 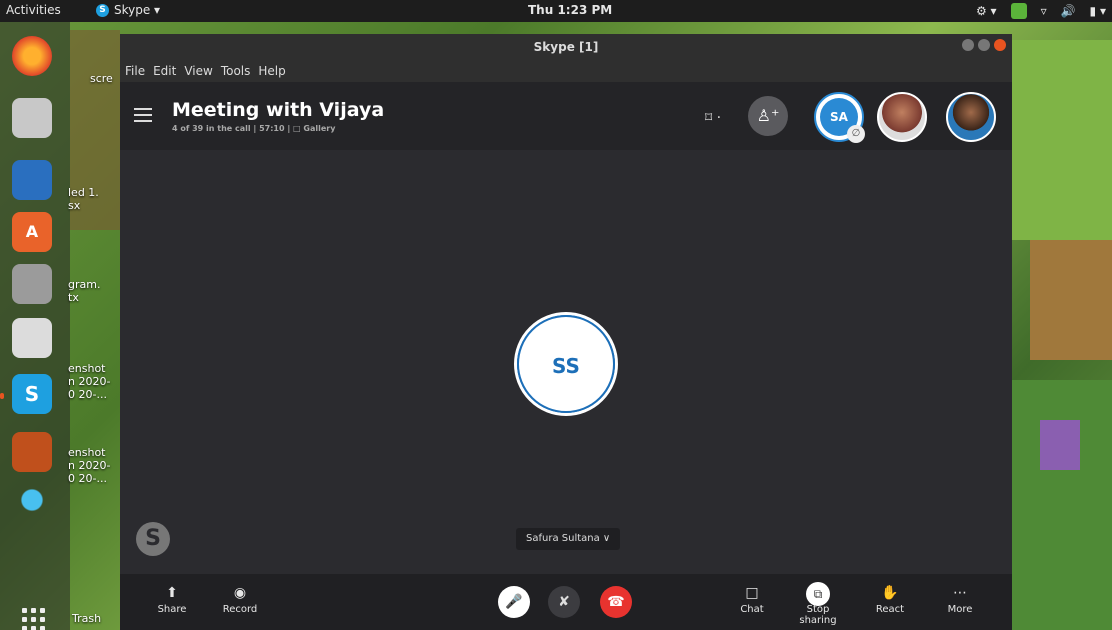 What do you see at coordinates (83, 199) in the screenshot?
I see `desktop-file-label: led 1. sx` at bounding box center [83, 199].